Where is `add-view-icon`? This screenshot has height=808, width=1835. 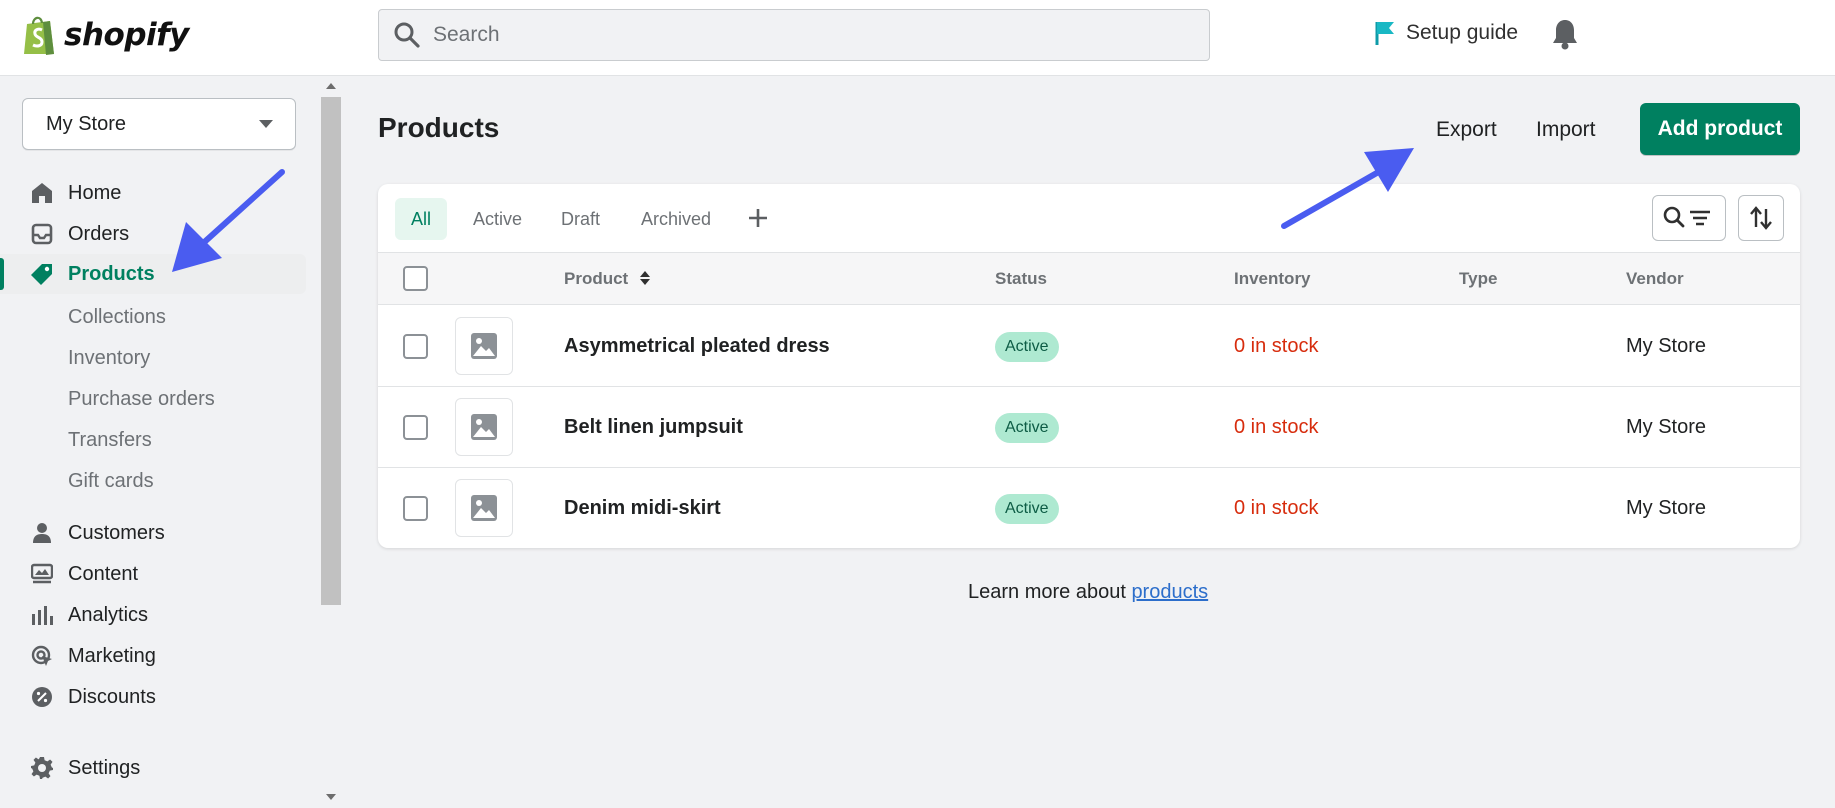
add-view-icon is located at coordinates (758, 218).